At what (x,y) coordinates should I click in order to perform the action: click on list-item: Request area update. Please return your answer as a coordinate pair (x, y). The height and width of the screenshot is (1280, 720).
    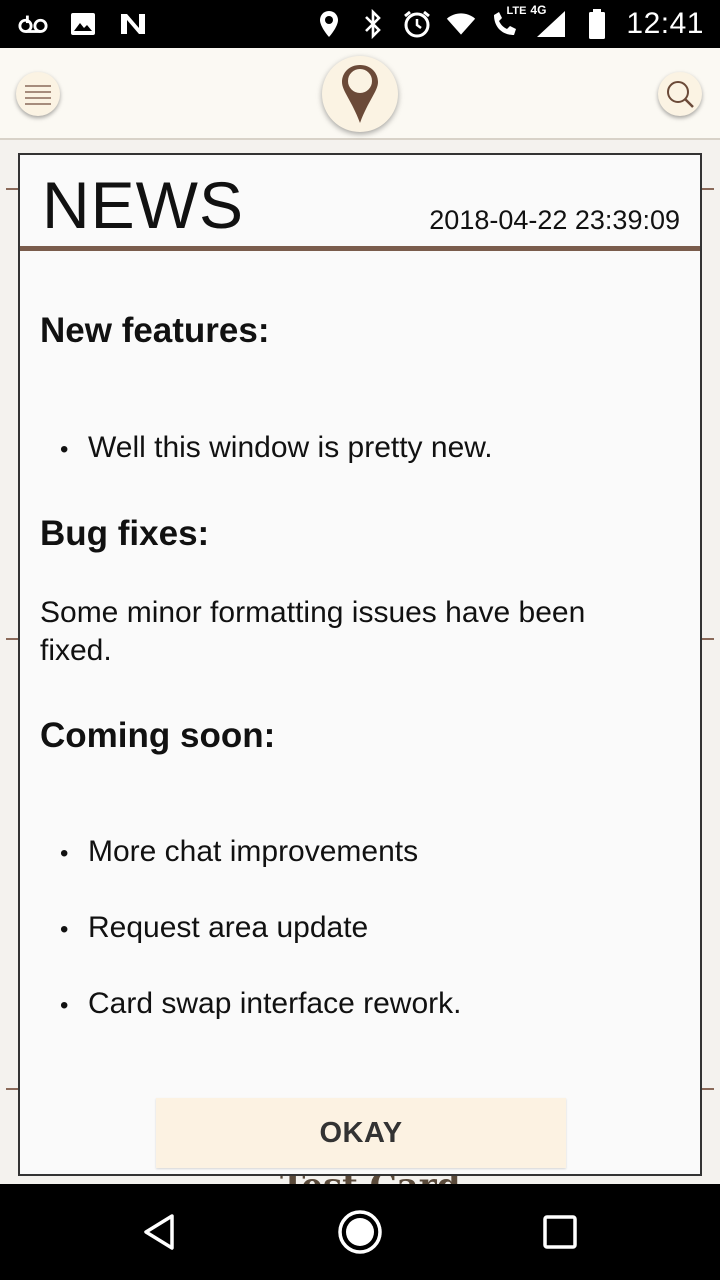
    Looking at the image, I should click on (214, 930).